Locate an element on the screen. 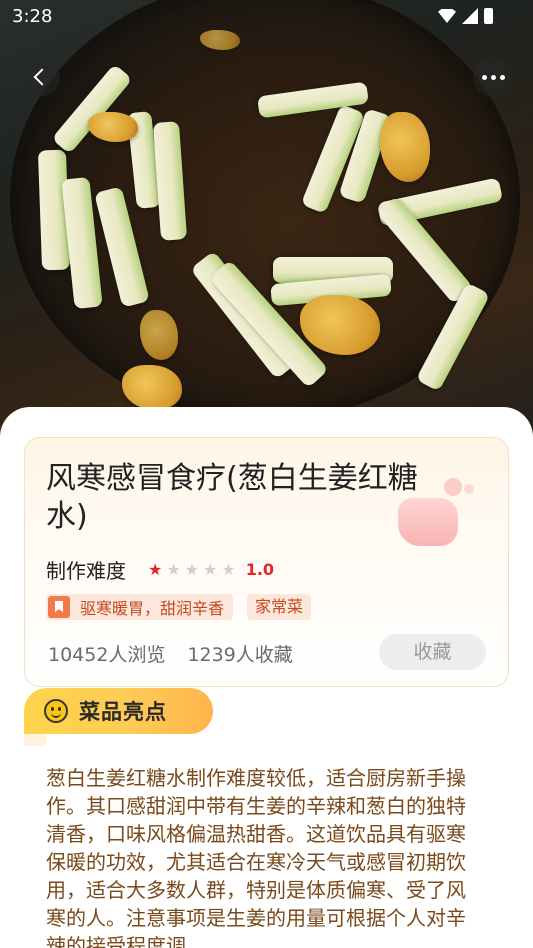  rating-stars: ★ ★ ★ ★ ★ is located at coordinates (192, 569).